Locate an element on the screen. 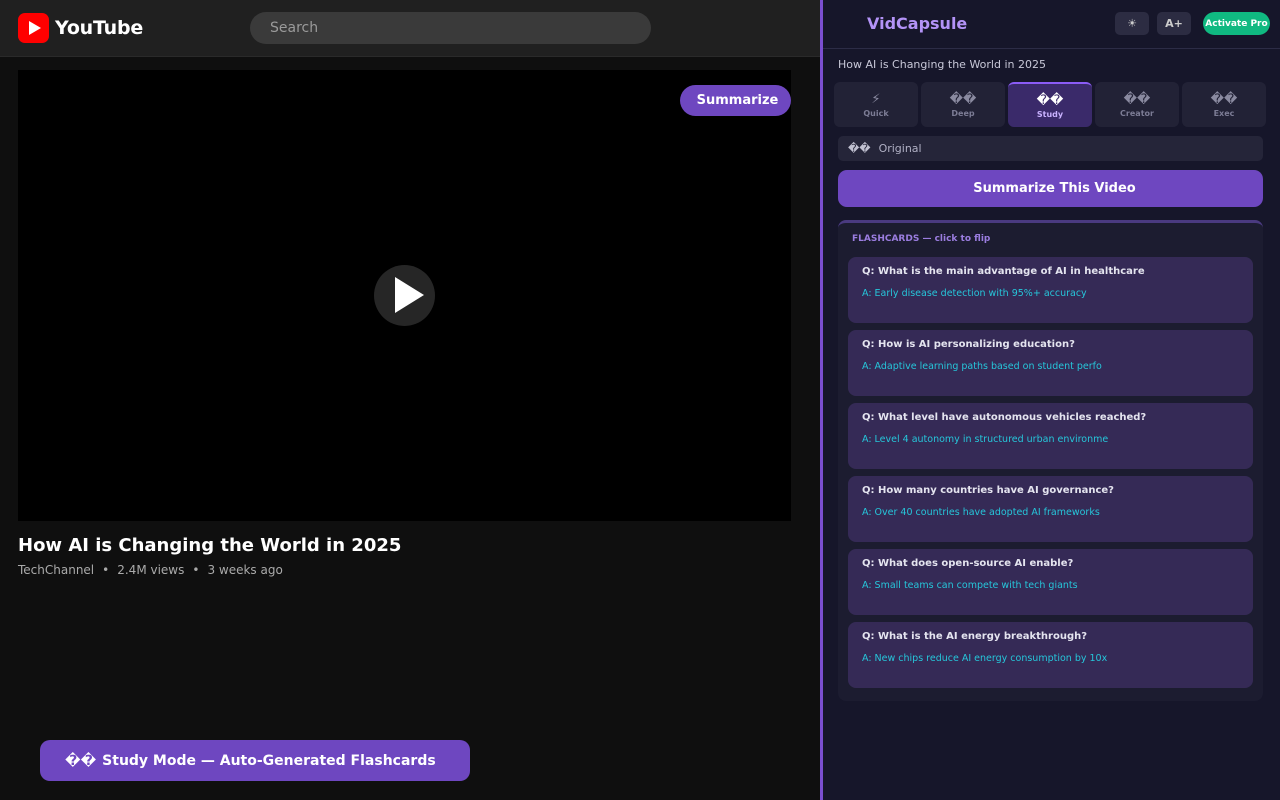 The image size is (1280, 800). summarize-video-label: Summarize This Video is located at coordinates (1054, 188).